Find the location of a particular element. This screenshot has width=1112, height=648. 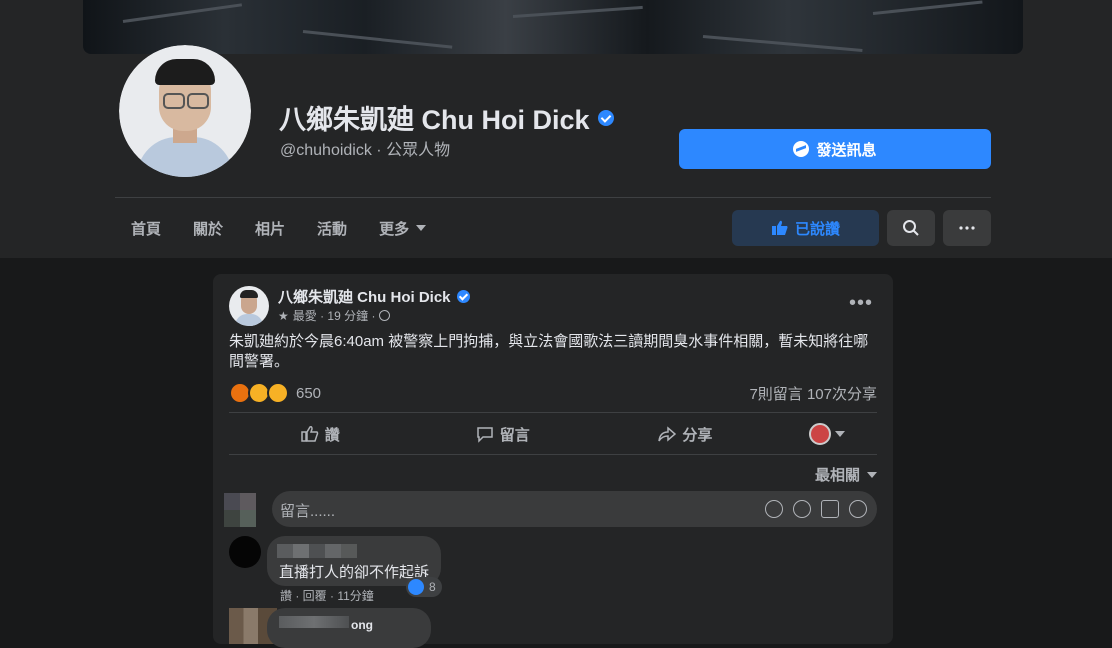

reaction-count: 650 is located at coordinates (309, 393).